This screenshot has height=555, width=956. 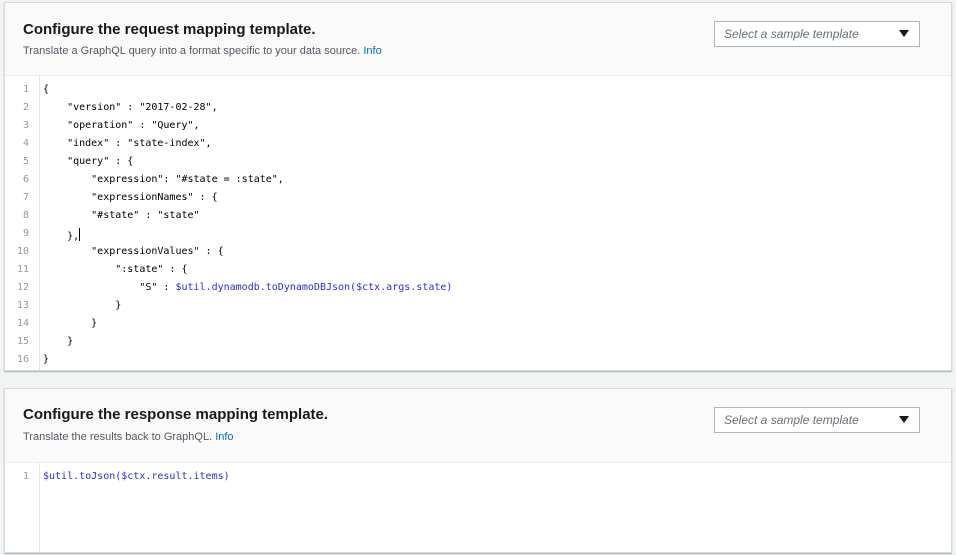 I want to click on line-number: 11, so click(x=22, y=269).